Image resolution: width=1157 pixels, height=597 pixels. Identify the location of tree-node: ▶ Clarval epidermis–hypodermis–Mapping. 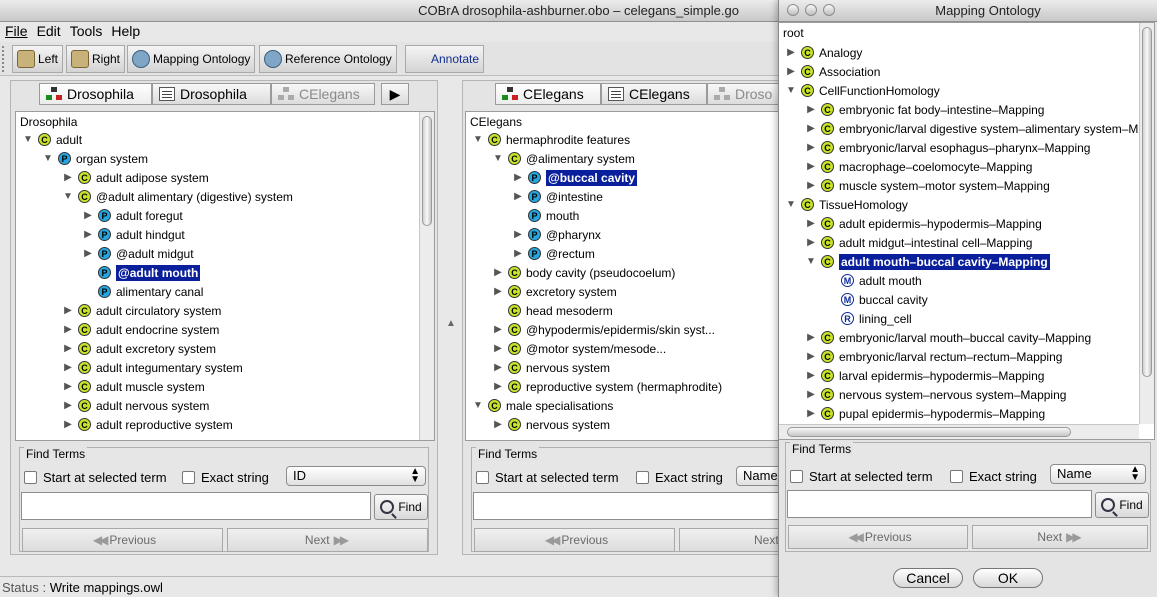
(924, 375).